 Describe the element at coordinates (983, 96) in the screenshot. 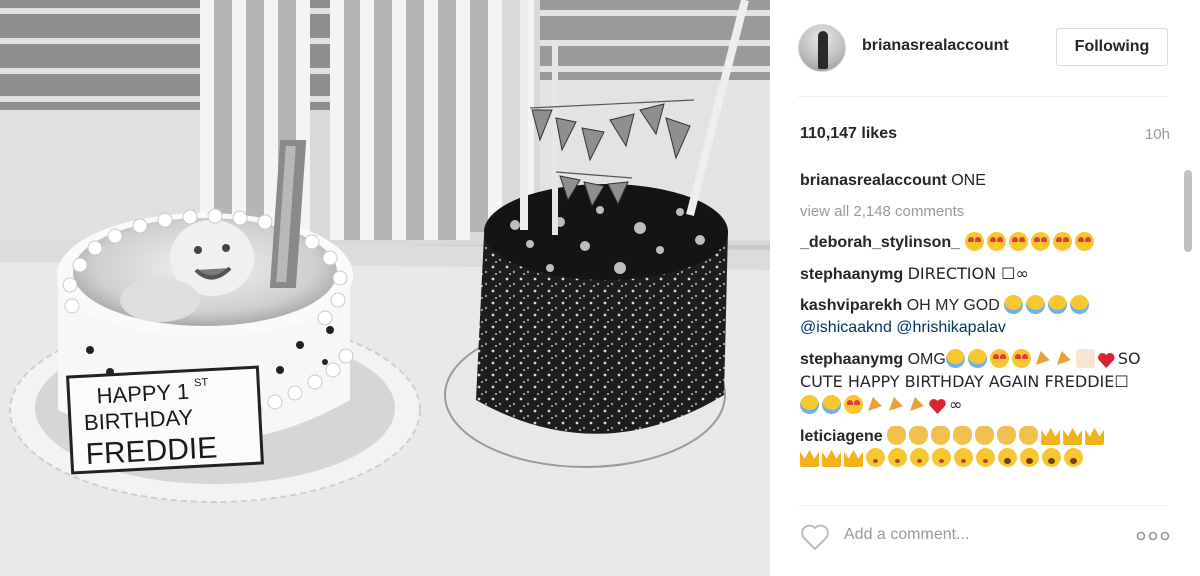

I see `header-divider` at that location.